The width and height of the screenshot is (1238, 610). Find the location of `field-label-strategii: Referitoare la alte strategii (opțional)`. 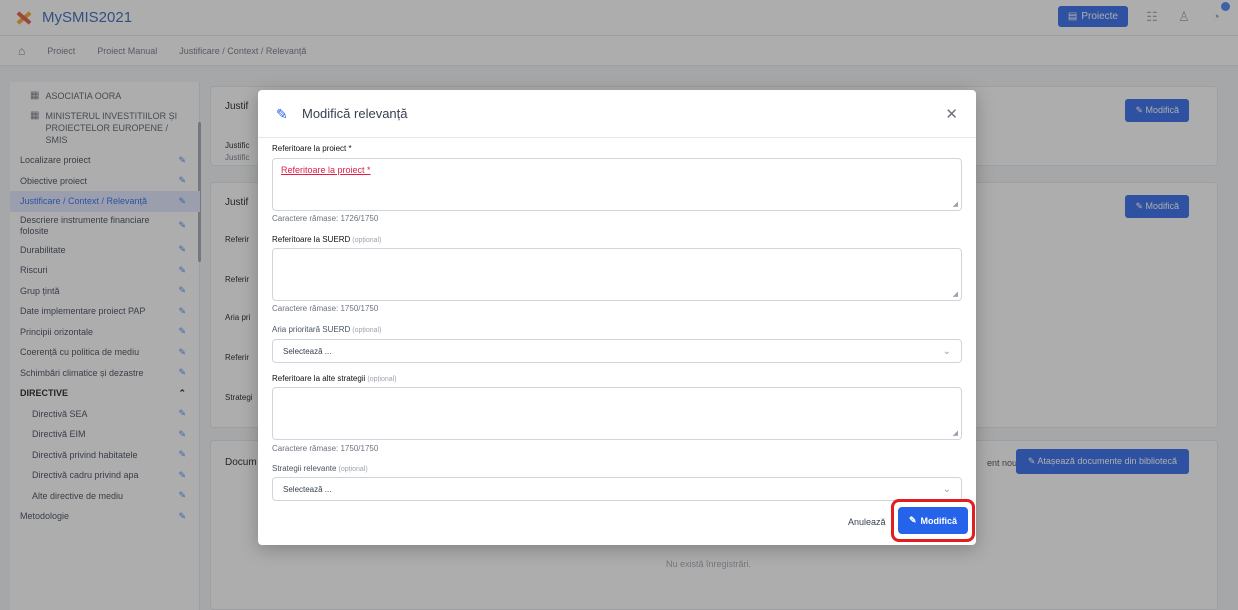

field-label-strategii: Referitoare la alte strategii (opțional) is located at coordinates (334, 378).